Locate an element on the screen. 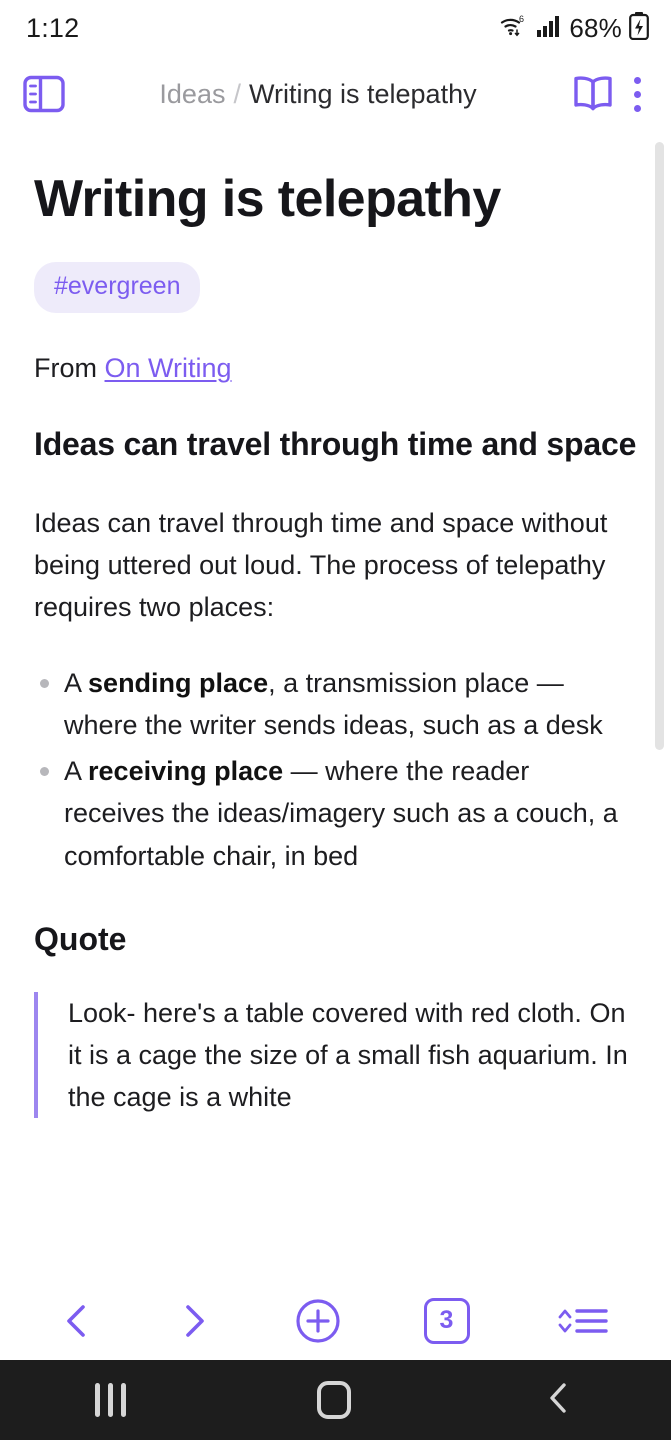  bullet-bold: sending place is located at coordinates (178, 683).